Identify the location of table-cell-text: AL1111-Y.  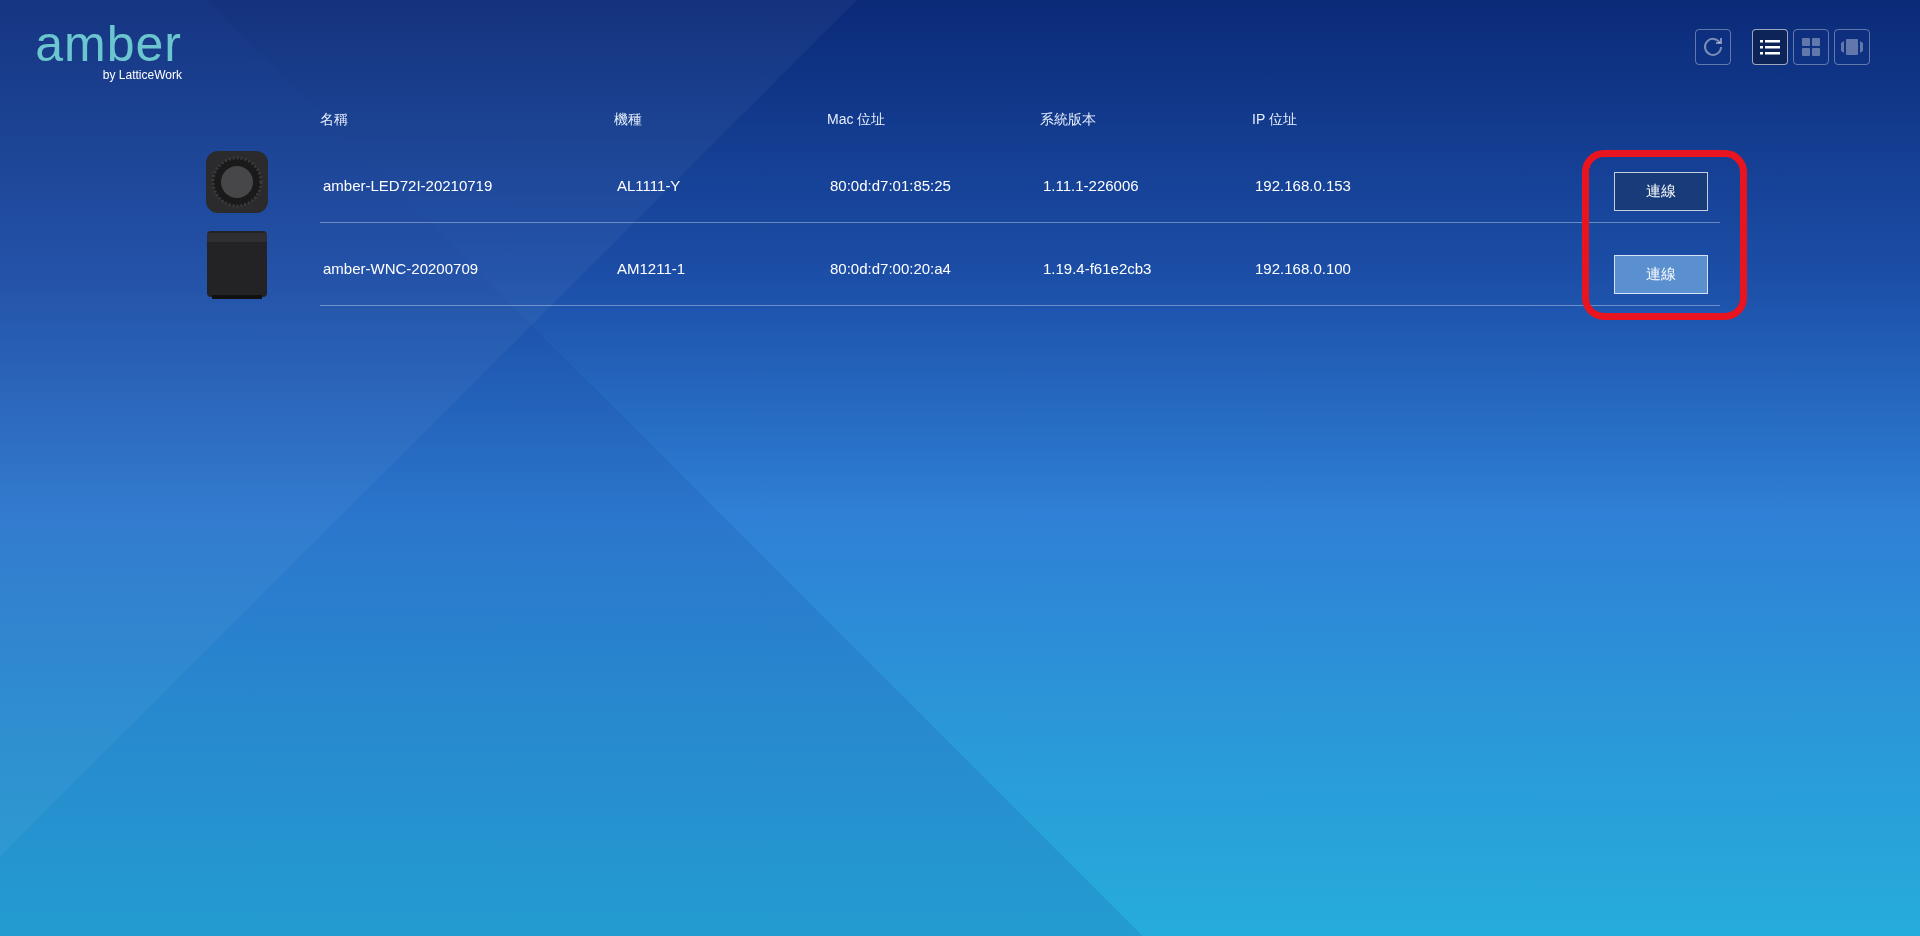
(648, 184).